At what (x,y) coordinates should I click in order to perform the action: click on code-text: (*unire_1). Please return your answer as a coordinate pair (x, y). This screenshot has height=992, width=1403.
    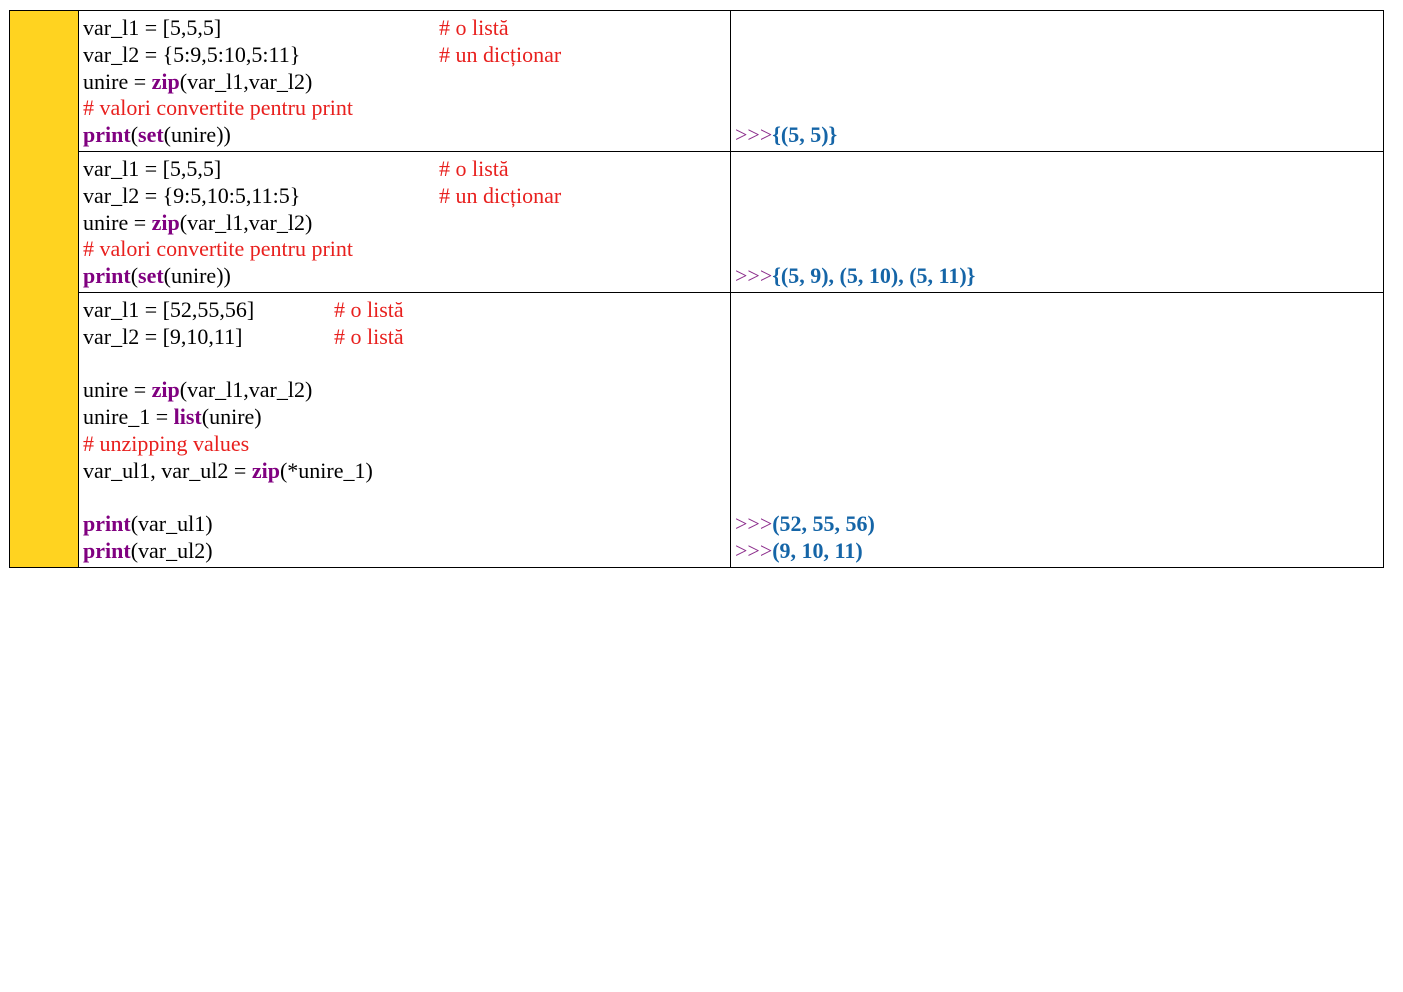
    Looking at the image, I should click on (326, 470).